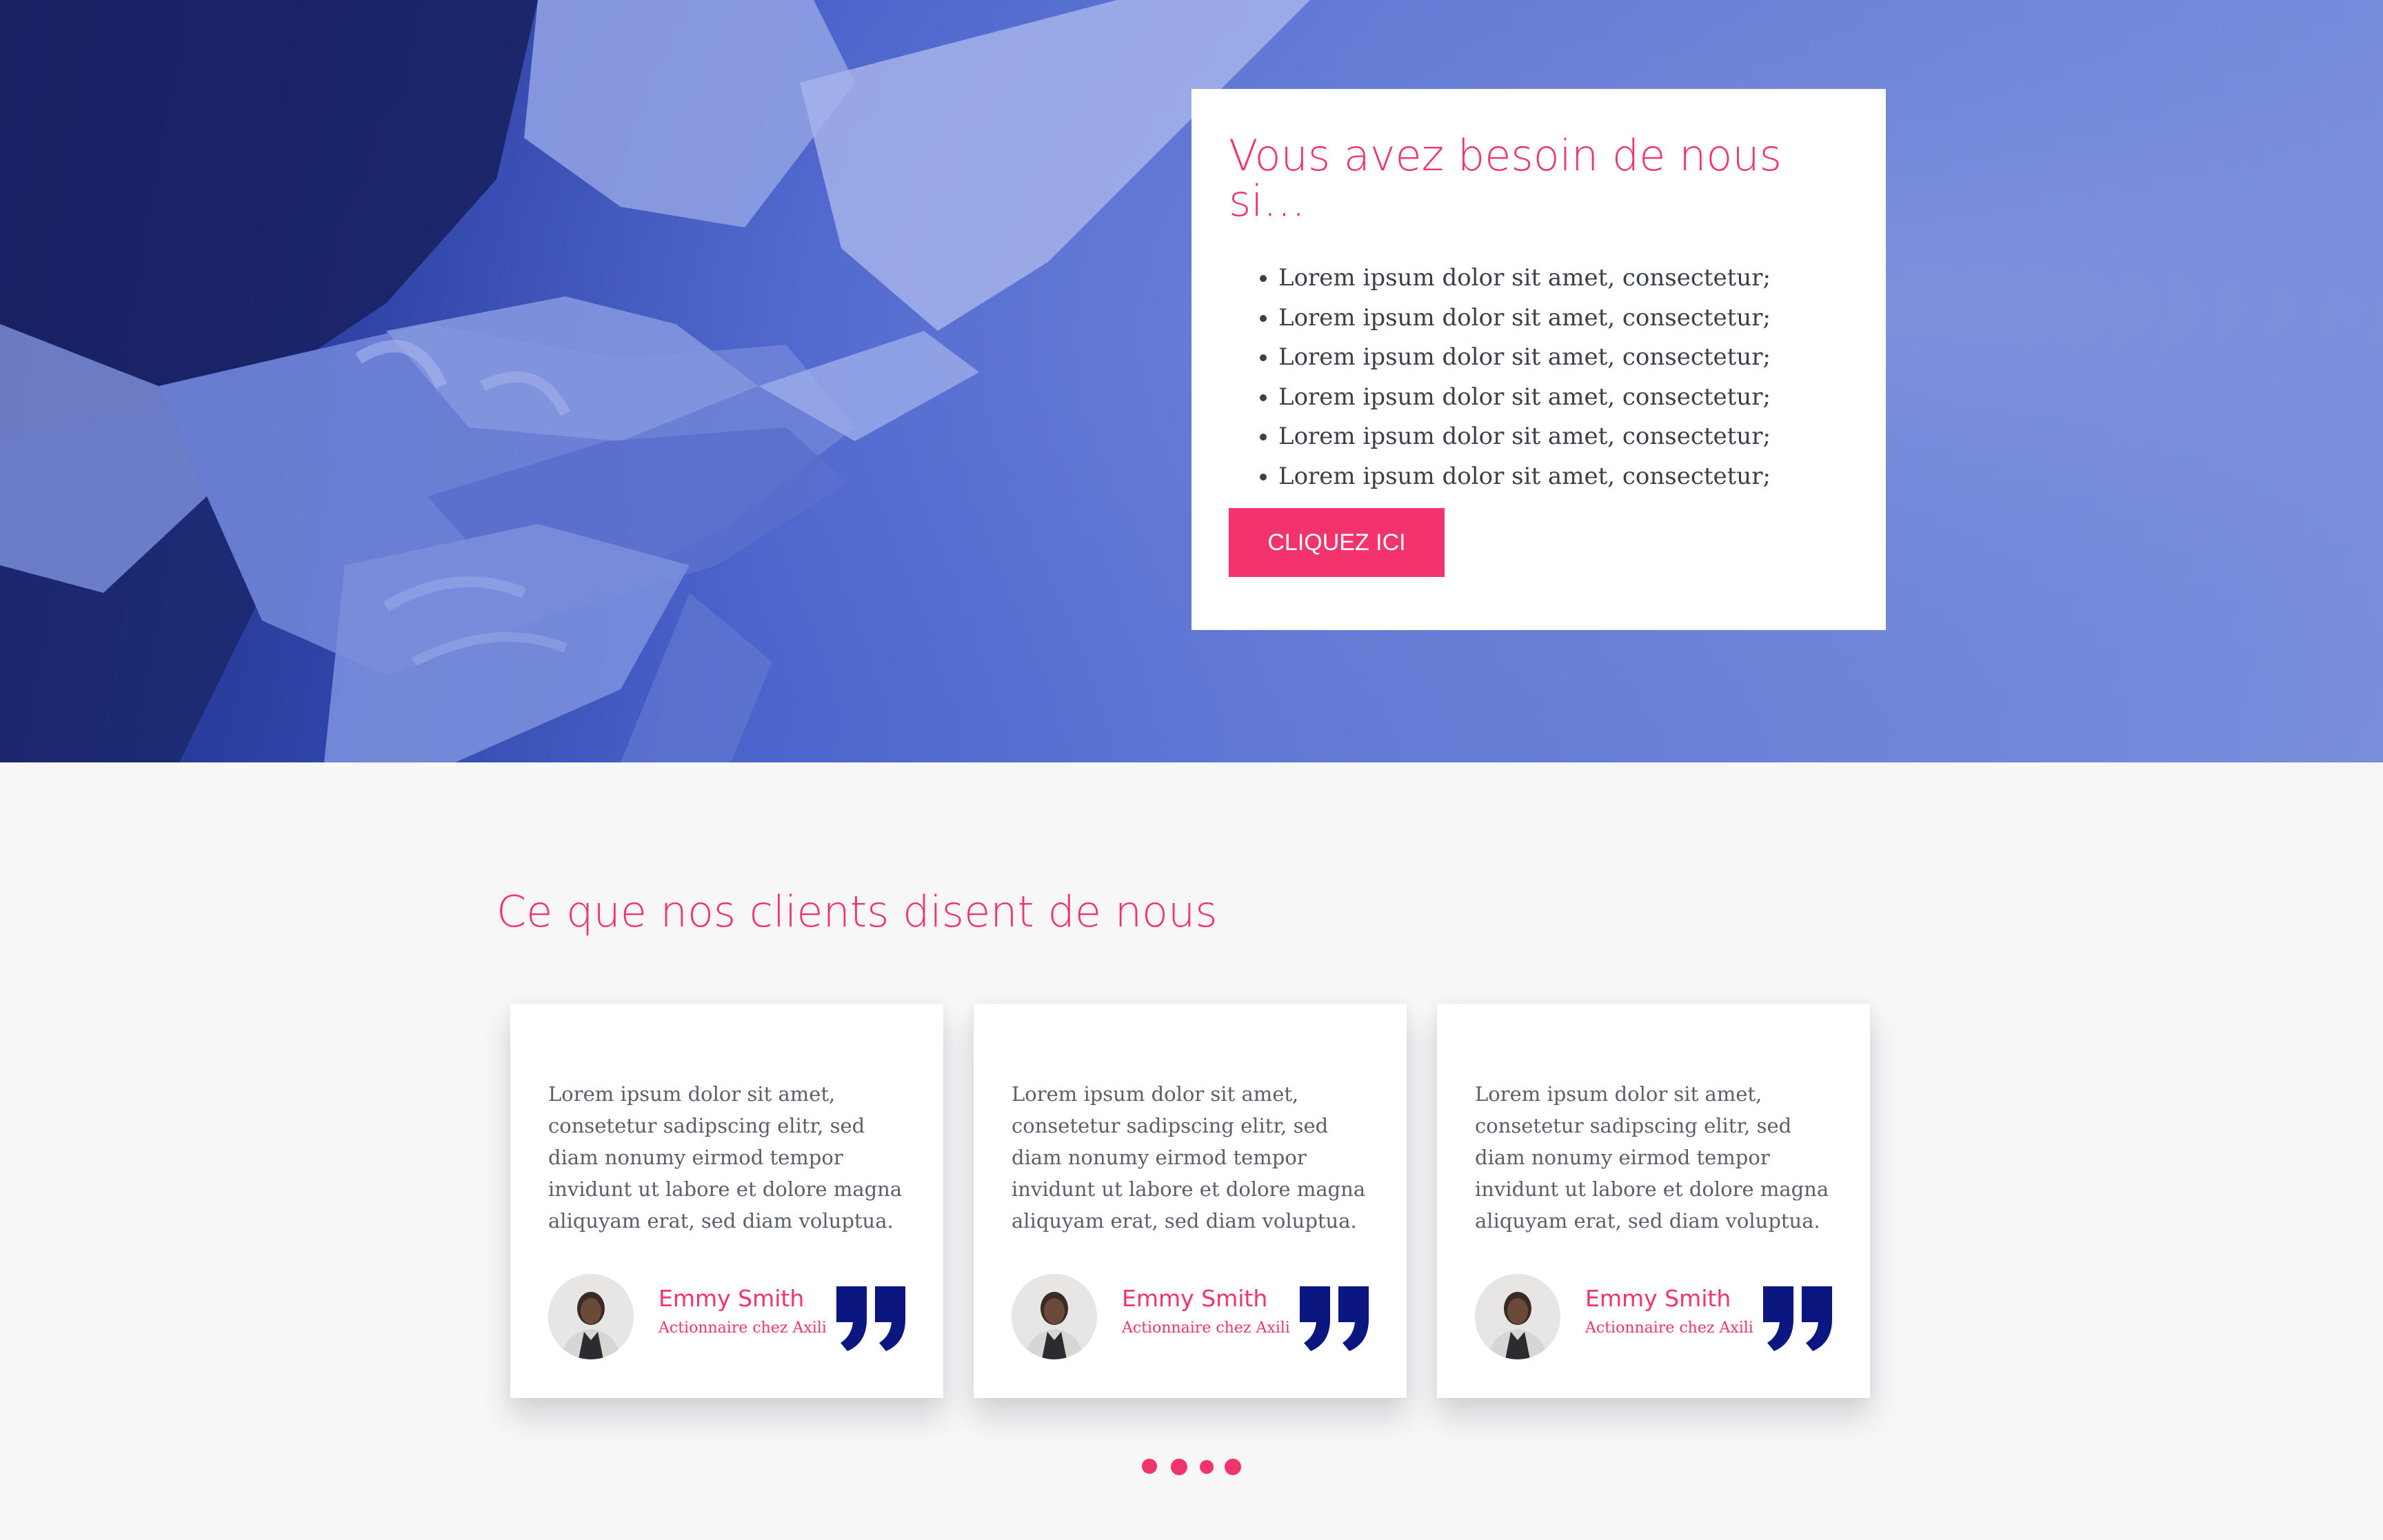 This screenshot has height=1540, width=2383. I want to click on cliquez-ici-button: CLIQUEZ ICI, so click(1337, 542).